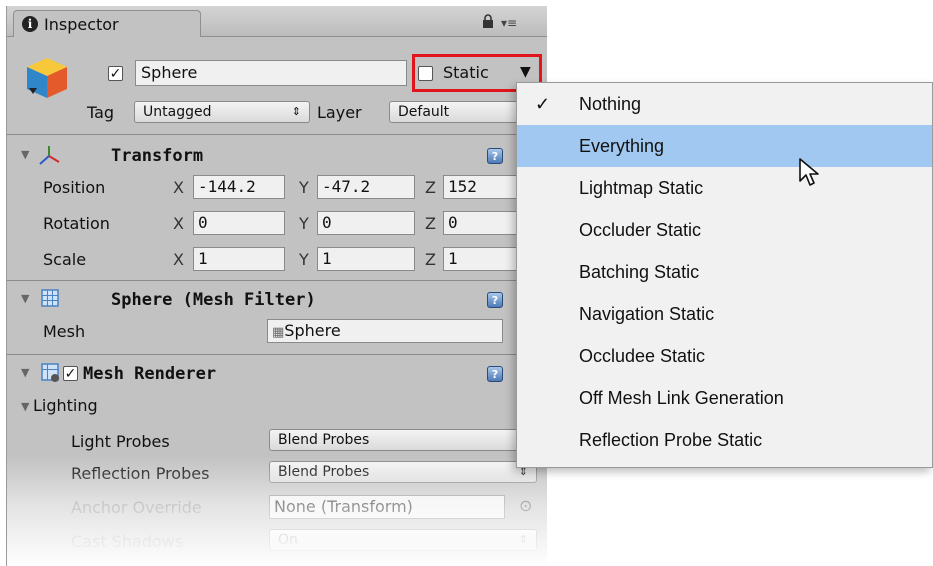 Image resolution: width=933 pixels, height=566 pixels. Describe the element at coordinates (483, 259) in the screenshot. I see `scale-z-field: 1` at that location.